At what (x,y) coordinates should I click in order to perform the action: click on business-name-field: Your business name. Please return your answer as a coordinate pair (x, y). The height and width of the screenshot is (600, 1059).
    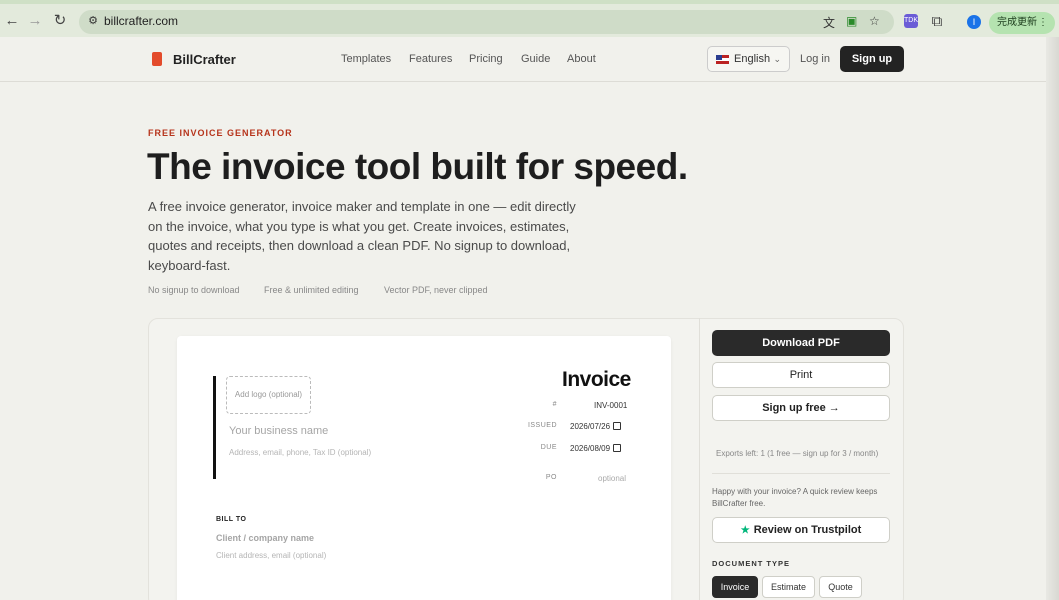
    Looking at the image, I should click on (278, 431).